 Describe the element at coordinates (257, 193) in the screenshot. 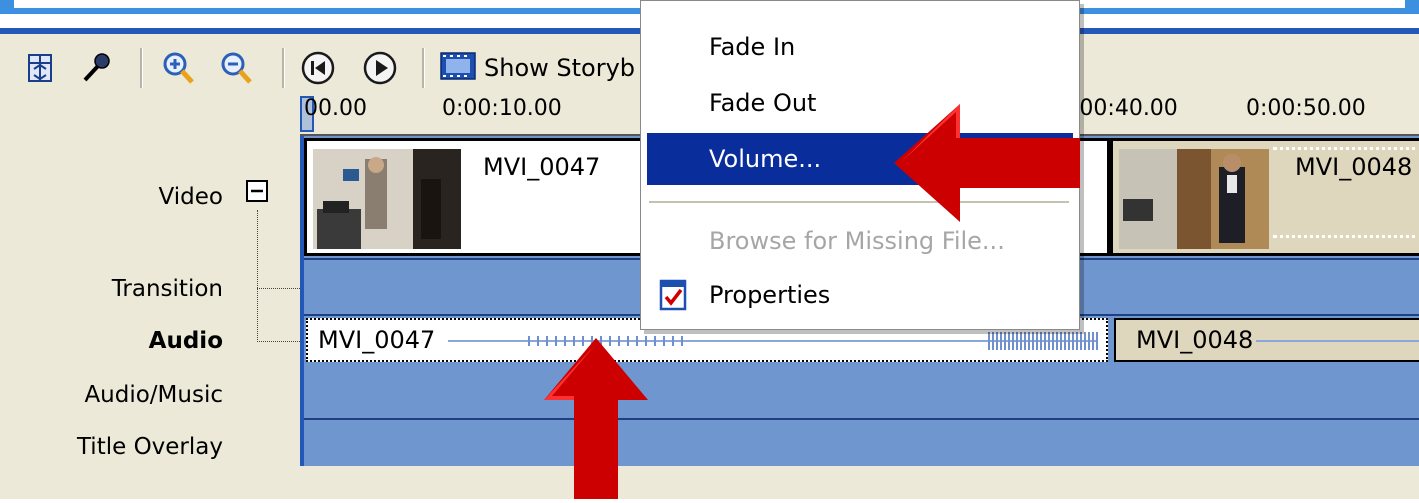

I see `collapse-minus-icon` at that location.